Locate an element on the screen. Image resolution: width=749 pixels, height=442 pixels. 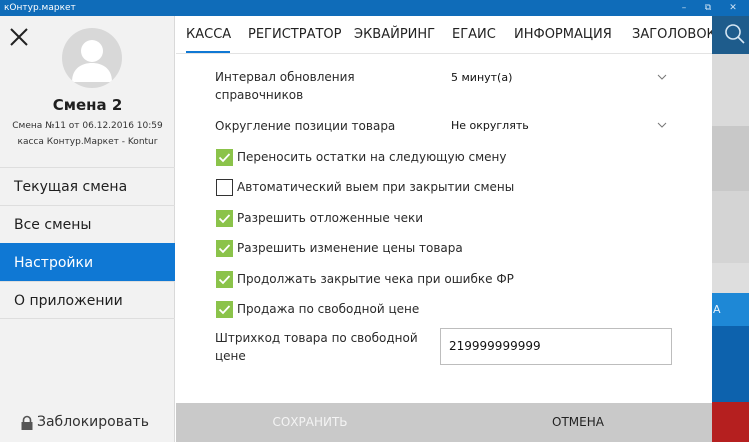
barcode-label: Штрихкод товара по свободной цене is located at coordinates (316, 347).